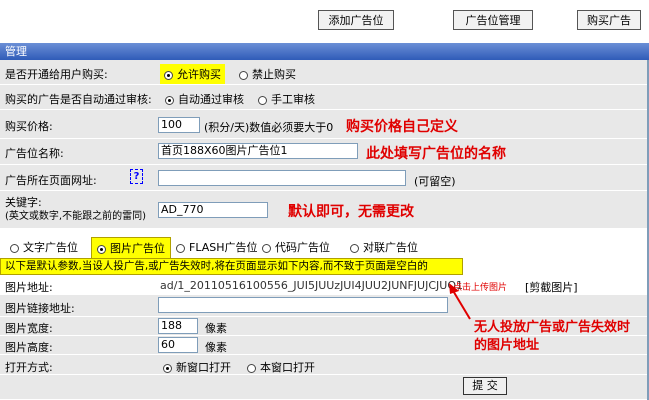  What do you see at coordinates (460, 301) in the screenshot?
I see `annotation-arrow` at bounding box center [460, 301].